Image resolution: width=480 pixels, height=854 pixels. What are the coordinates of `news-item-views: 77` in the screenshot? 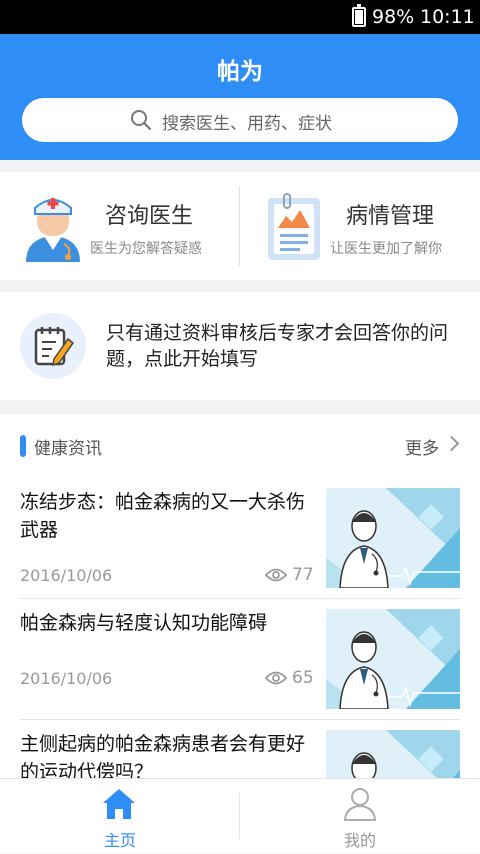 It's located at (303, 575).